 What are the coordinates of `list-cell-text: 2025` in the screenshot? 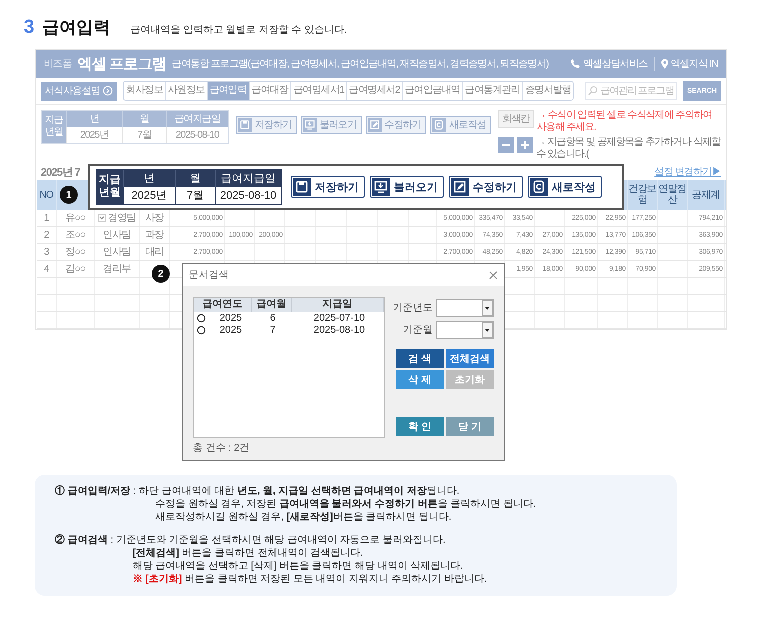 It's located at (231, 330).